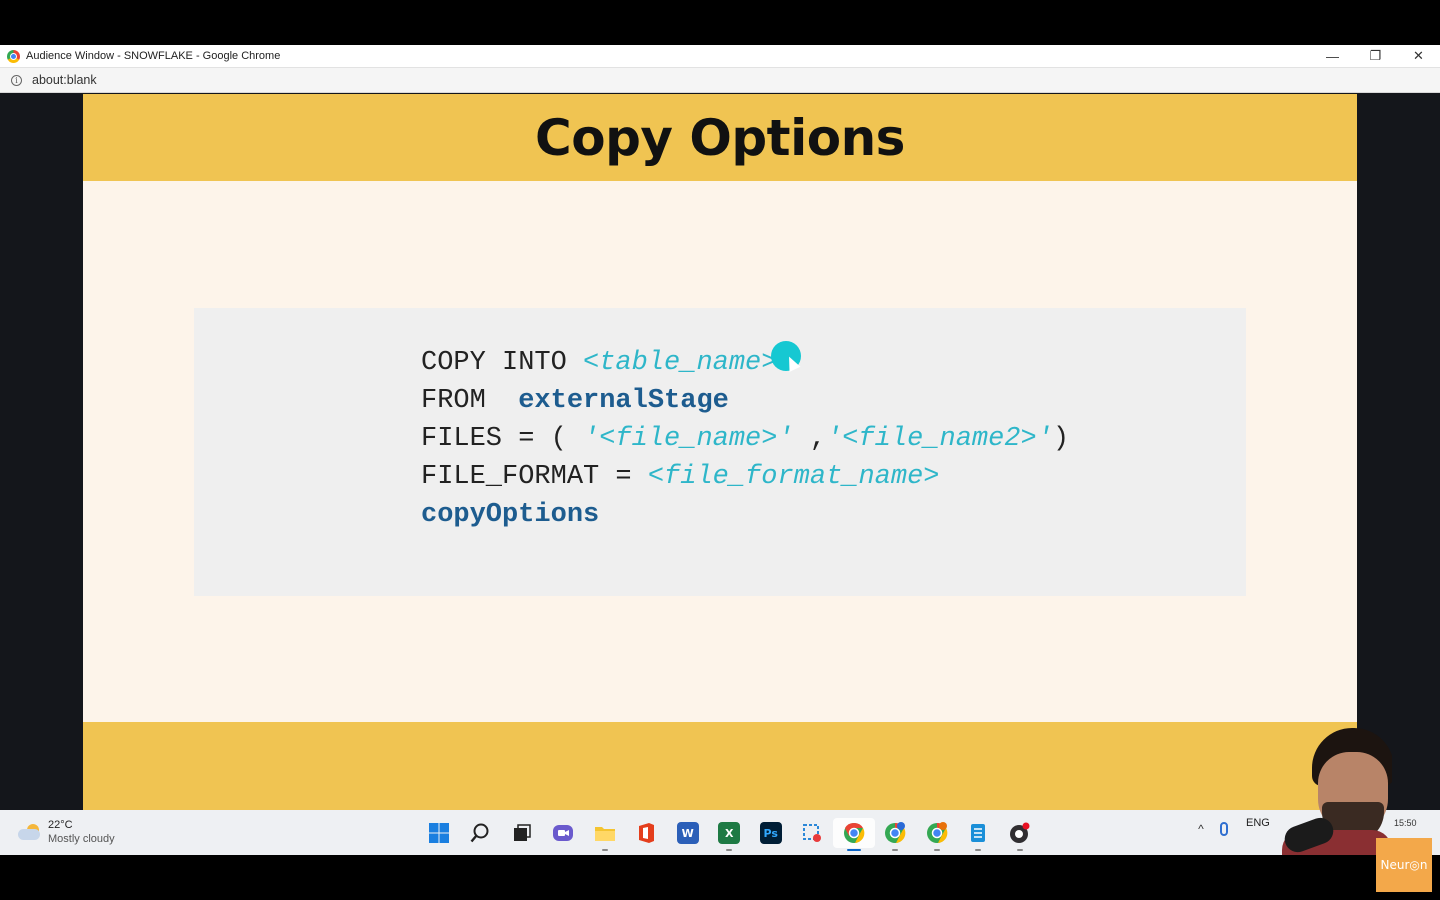  Describe the element at coordinates (647, 833) in the screenshot. I see `office-icon` at that location.